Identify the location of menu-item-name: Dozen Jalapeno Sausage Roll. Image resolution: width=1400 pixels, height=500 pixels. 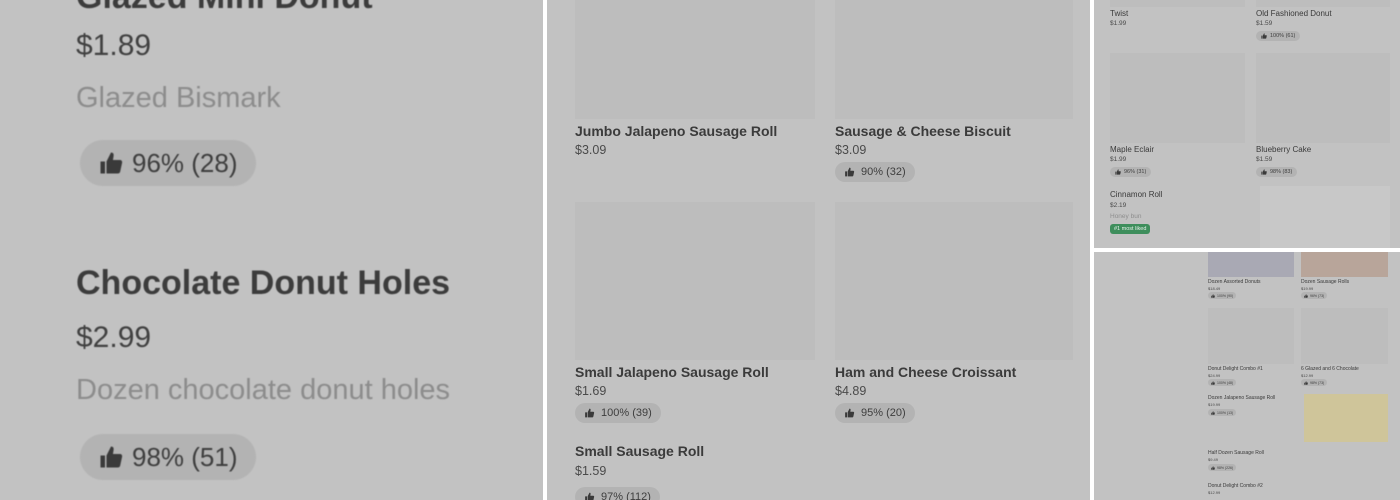
(1241, 398).